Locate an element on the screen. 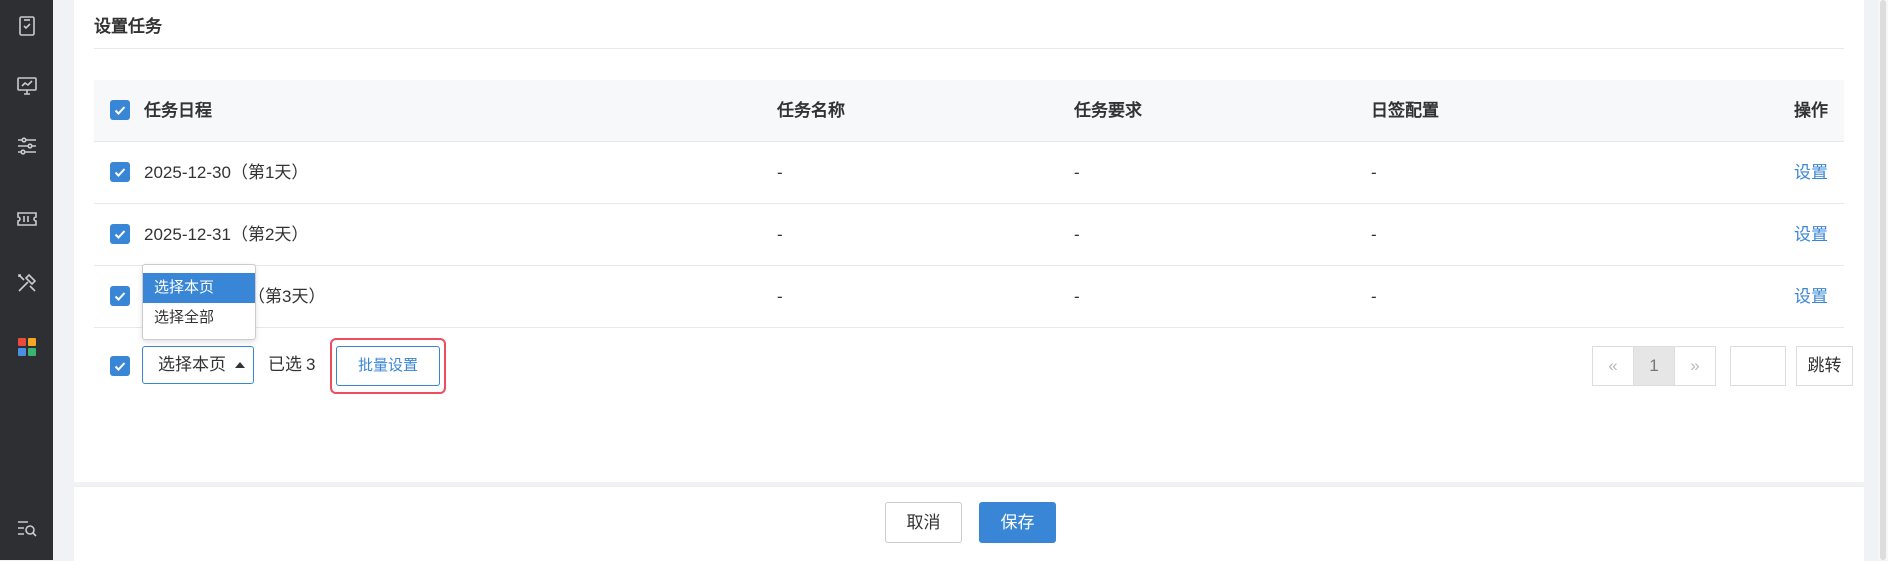 The image size is (1888, 561). row-date: （第3天） is located at coordinates (287, 296).